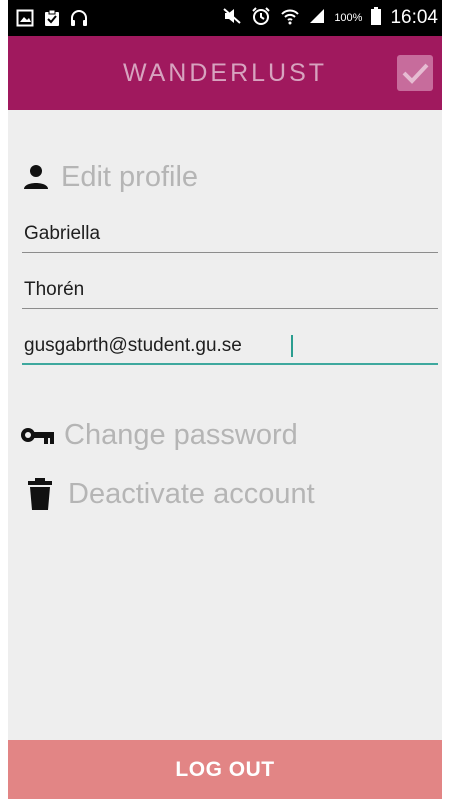 The width and height of the screenshot is (449, 799). What do you see at coordinates (230, 308) in the screenshot?
I see `last-name-underline` at bounding box center [230, 308].